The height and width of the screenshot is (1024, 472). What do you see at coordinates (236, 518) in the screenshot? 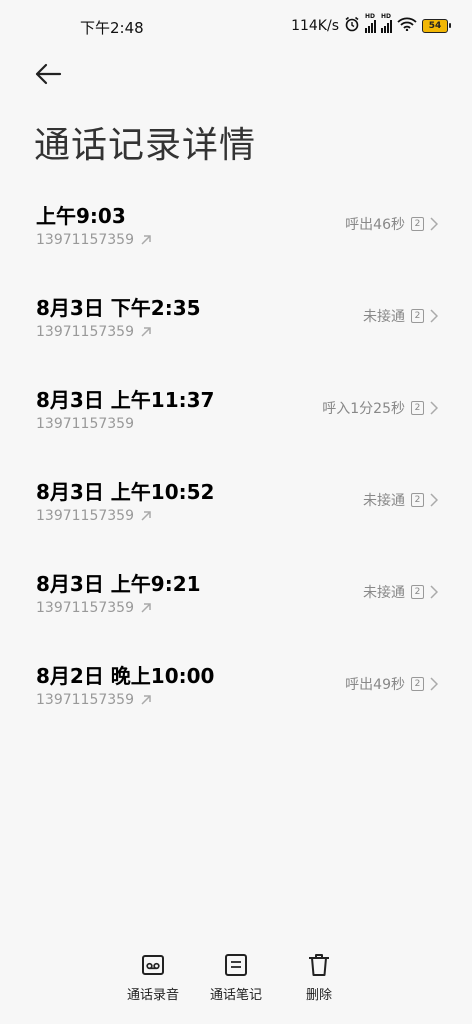
I see `call-log-item: 8月3日 上午10:52 13971157359 未接通 2` at bounding box center [236, 518].